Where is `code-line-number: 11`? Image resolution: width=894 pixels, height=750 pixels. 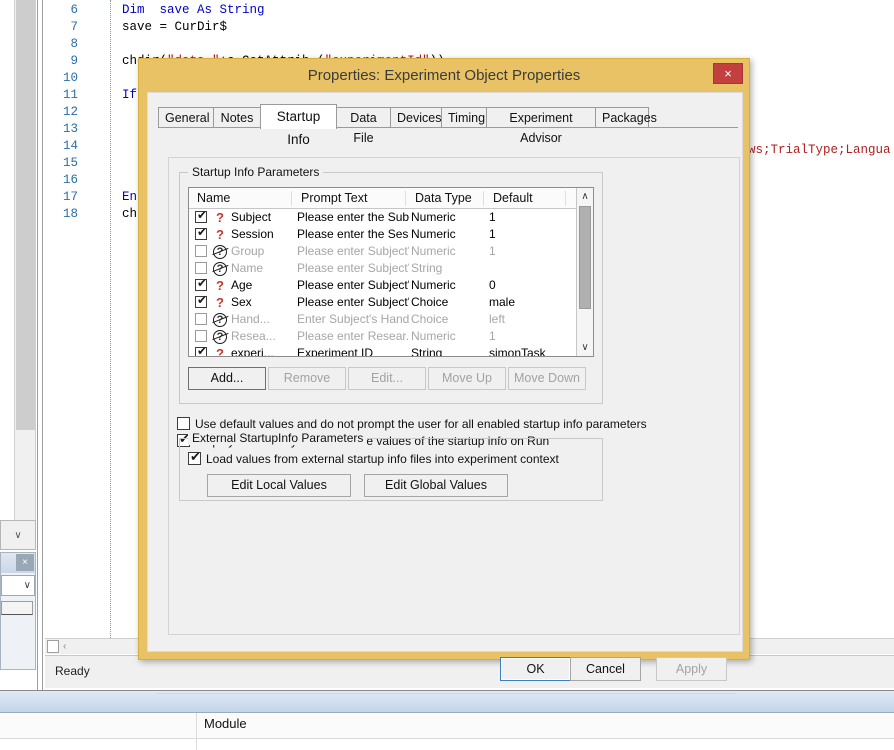 code-line-number: 11 is located at coordinates (70, 95).